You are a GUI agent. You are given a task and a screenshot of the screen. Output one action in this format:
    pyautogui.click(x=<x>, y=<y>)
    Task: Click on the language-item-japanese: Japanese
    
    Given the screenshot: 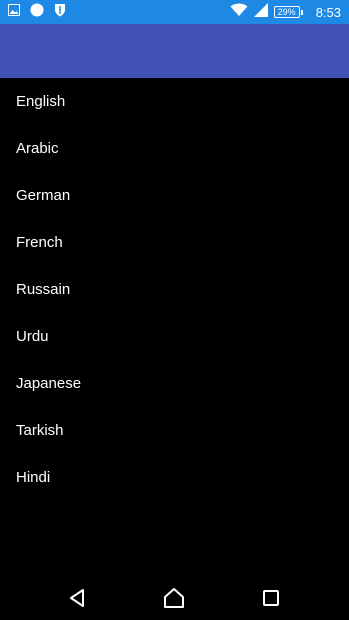 What is the action you would take?
    pyautogui.click(x=174, y=383)
    